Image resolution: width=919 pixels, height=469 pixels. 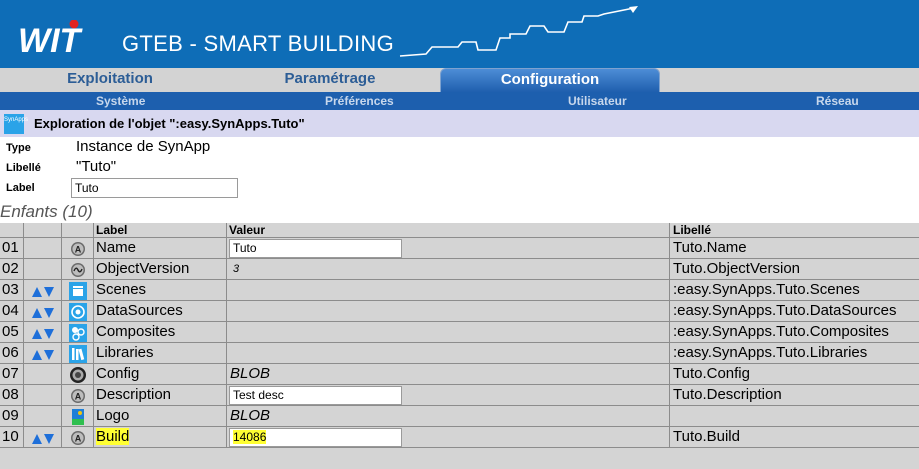 I want to click on header-label: Label, so click(x=160, y=230).